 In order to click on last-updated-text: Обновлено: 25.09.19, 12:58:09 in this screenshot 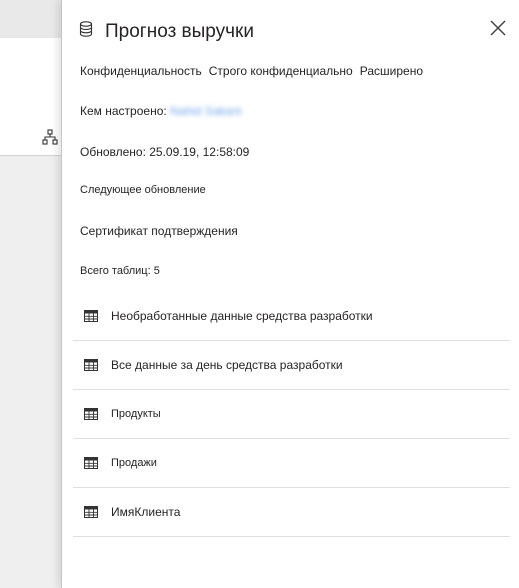, I will do `click(165, 152)`.